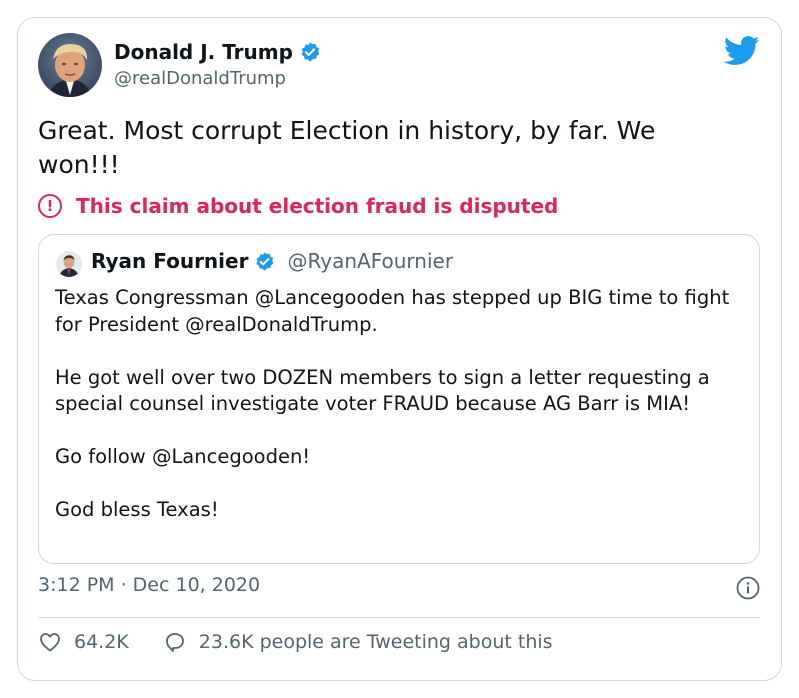 This screenshot has height=698, width=799. What do you see at coordinates (50, 642) in the screenshot?
I see `heart-icon` at bounding box center [50, 642].